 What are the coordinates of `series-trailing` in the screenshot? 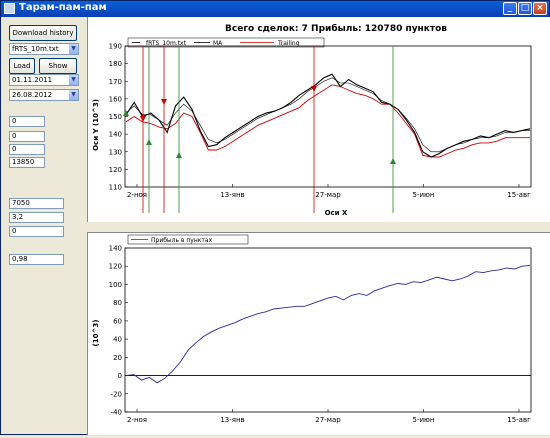 It's located at (327, 121).